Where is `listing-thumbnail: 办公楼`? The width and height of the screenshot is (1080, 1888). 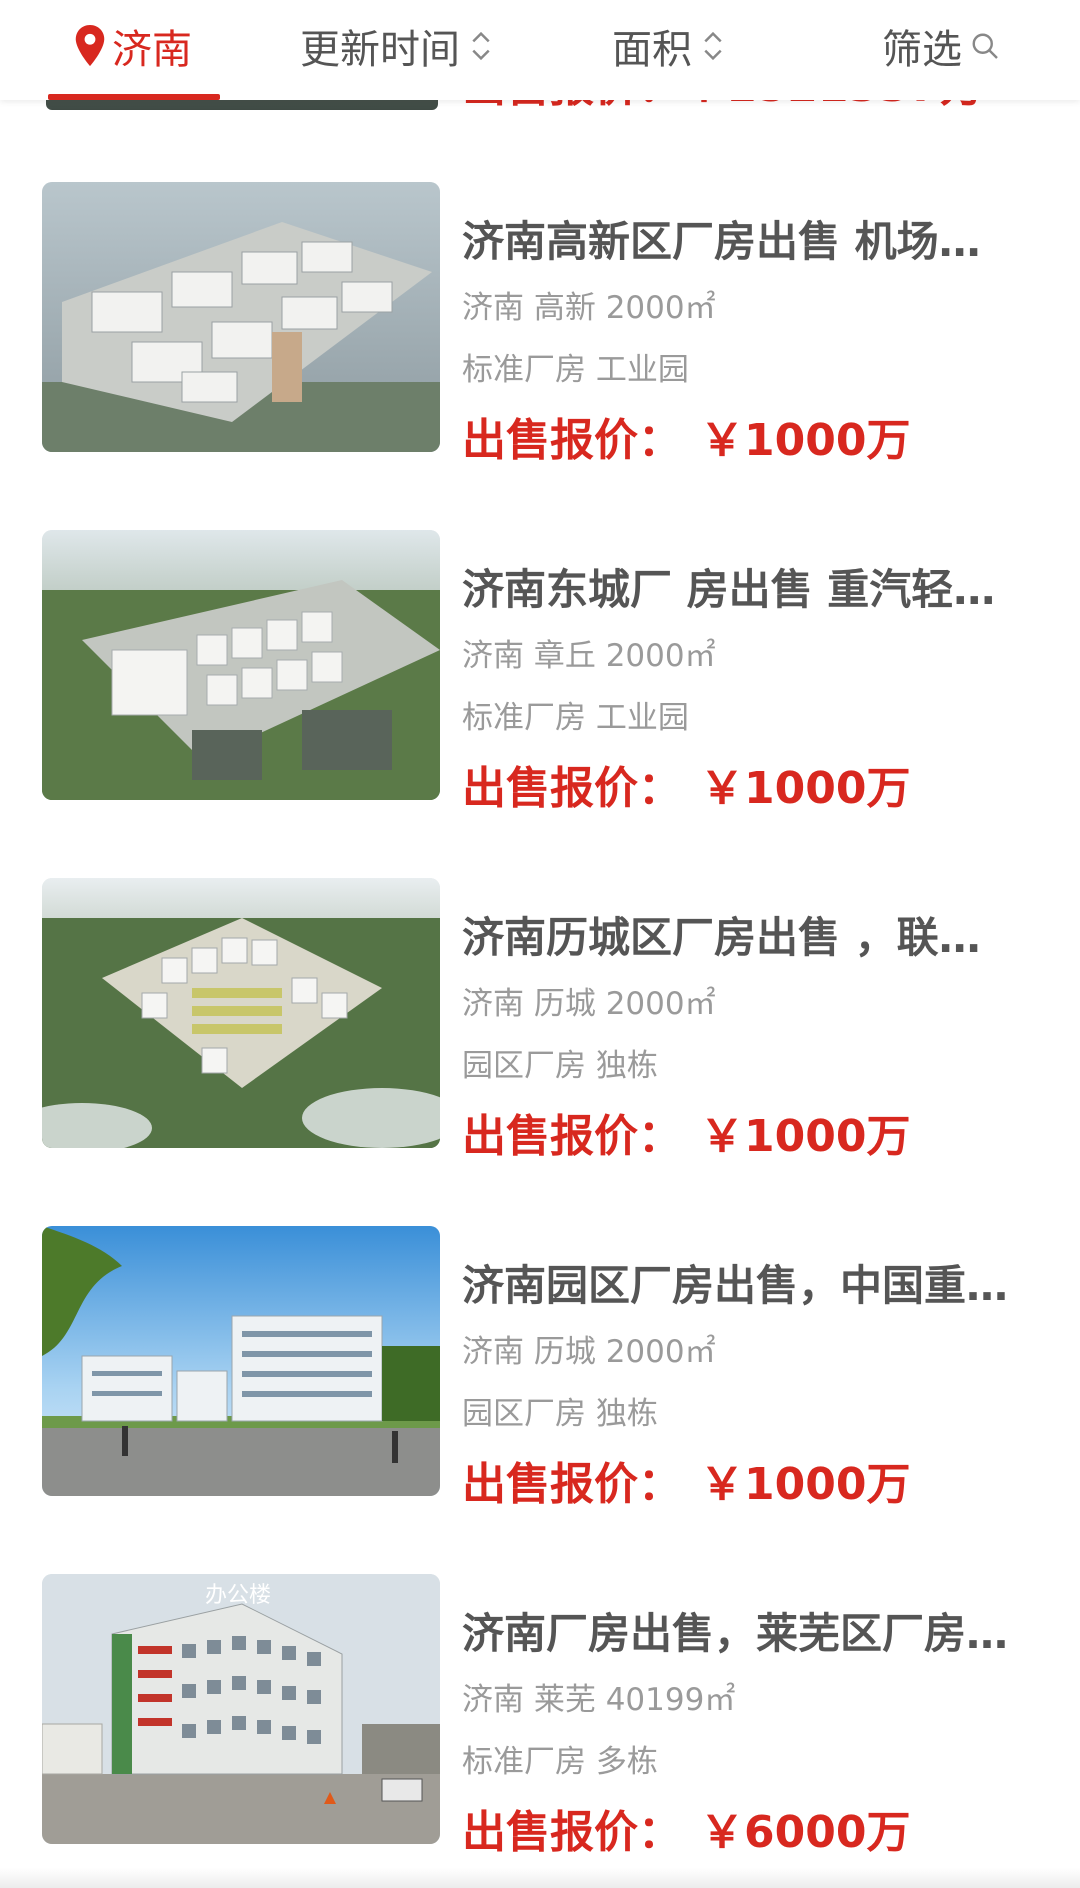
listing-thumbnail: 办公楼 is located at coordinates (241, 1709).